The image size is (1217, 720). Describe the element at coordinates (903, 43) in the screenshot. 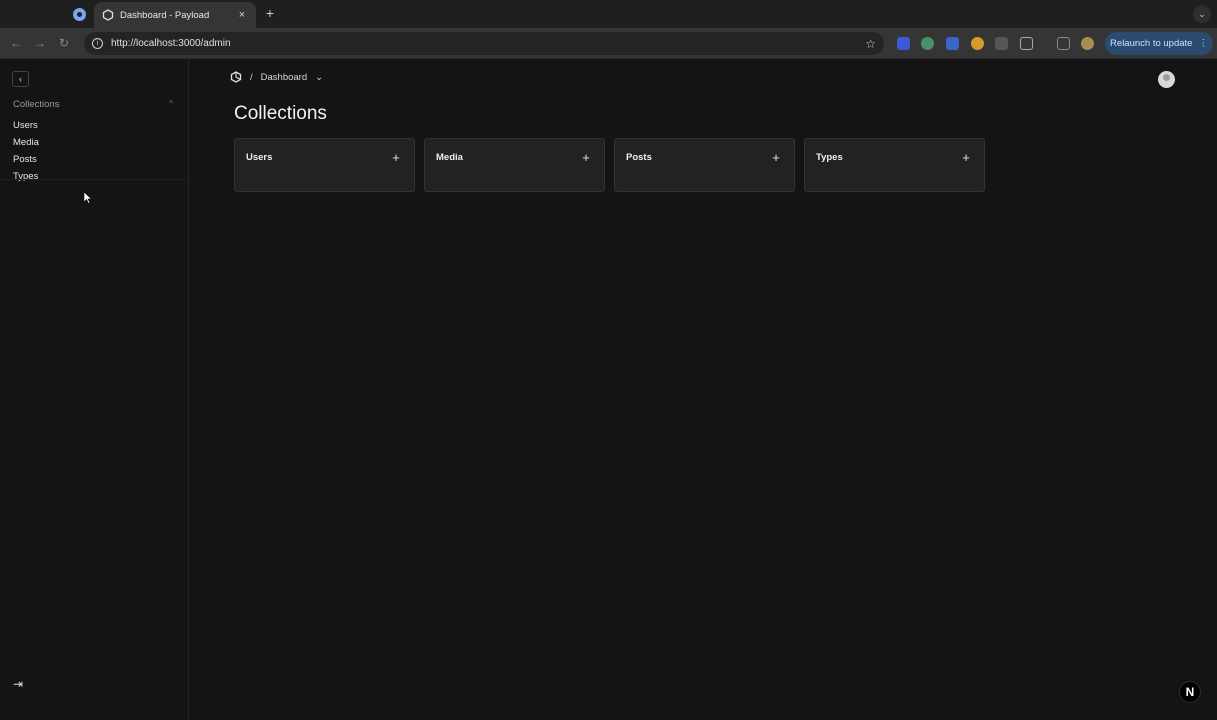

I see `extension-shield-icon` at that location.